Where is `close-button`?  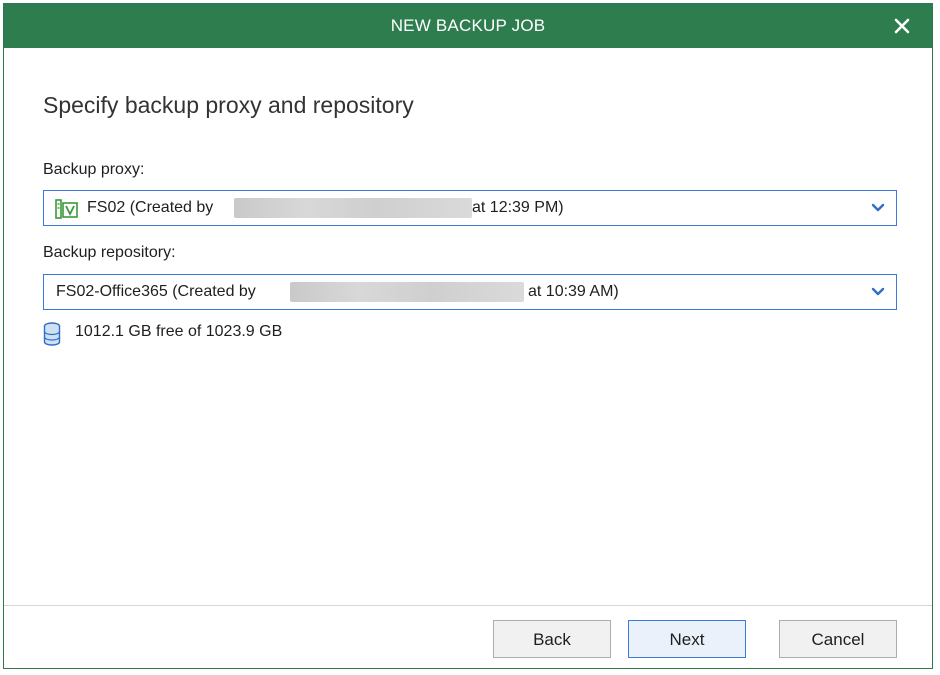 close-button is located at coordinates (902, 26).